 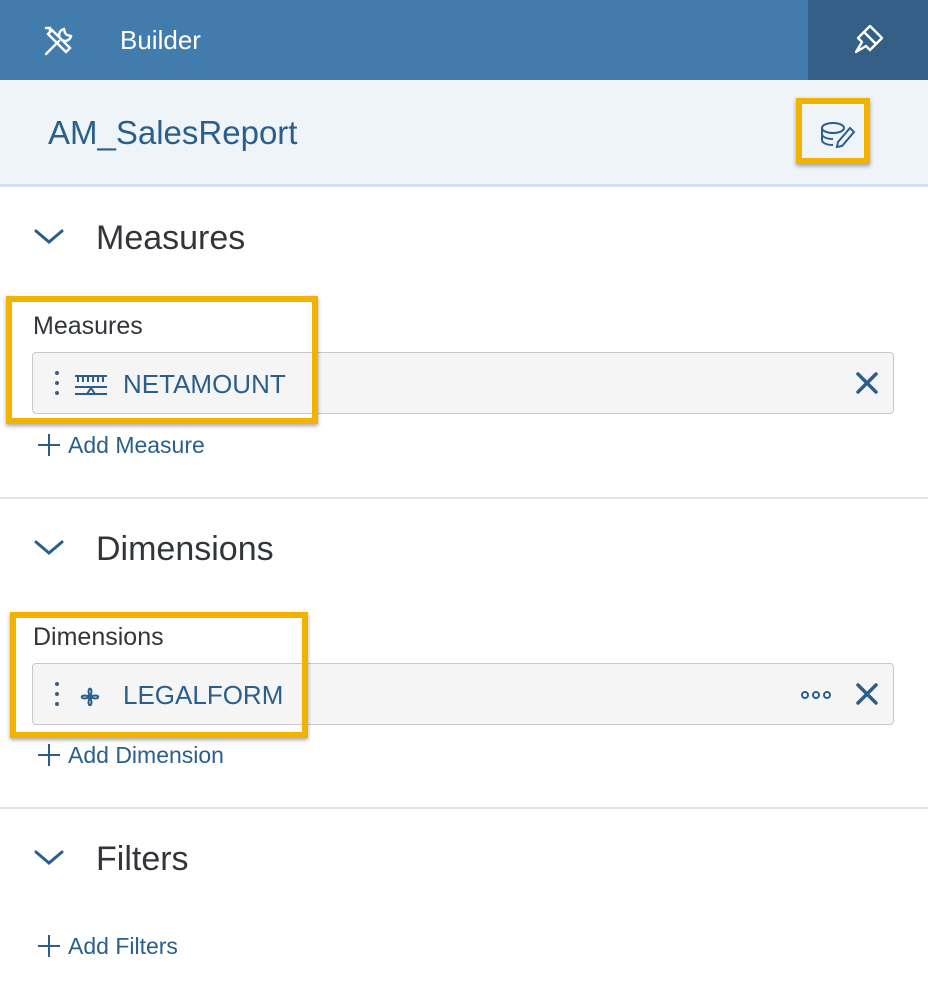 I want to click on measures-highlight, so click(x=162, y=360).